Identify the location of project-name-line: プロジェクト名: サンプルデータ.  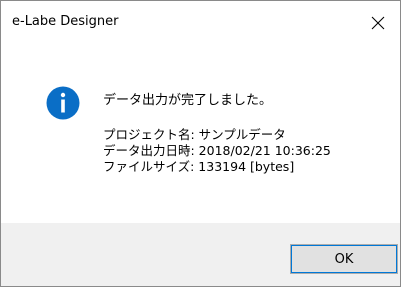
(194, 134).